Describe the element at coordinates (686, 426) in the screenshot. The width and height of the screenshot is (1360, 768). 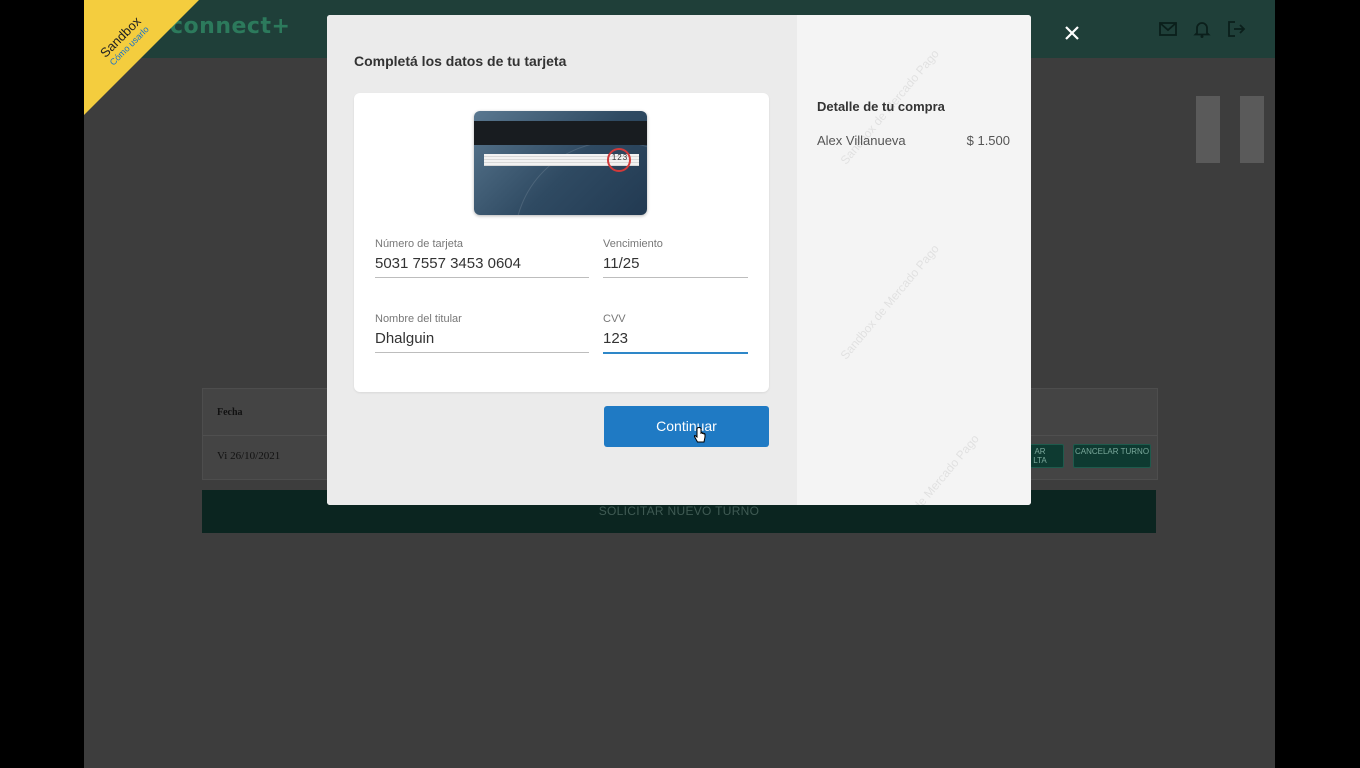
I see `continue-button: Continuar` at that location.